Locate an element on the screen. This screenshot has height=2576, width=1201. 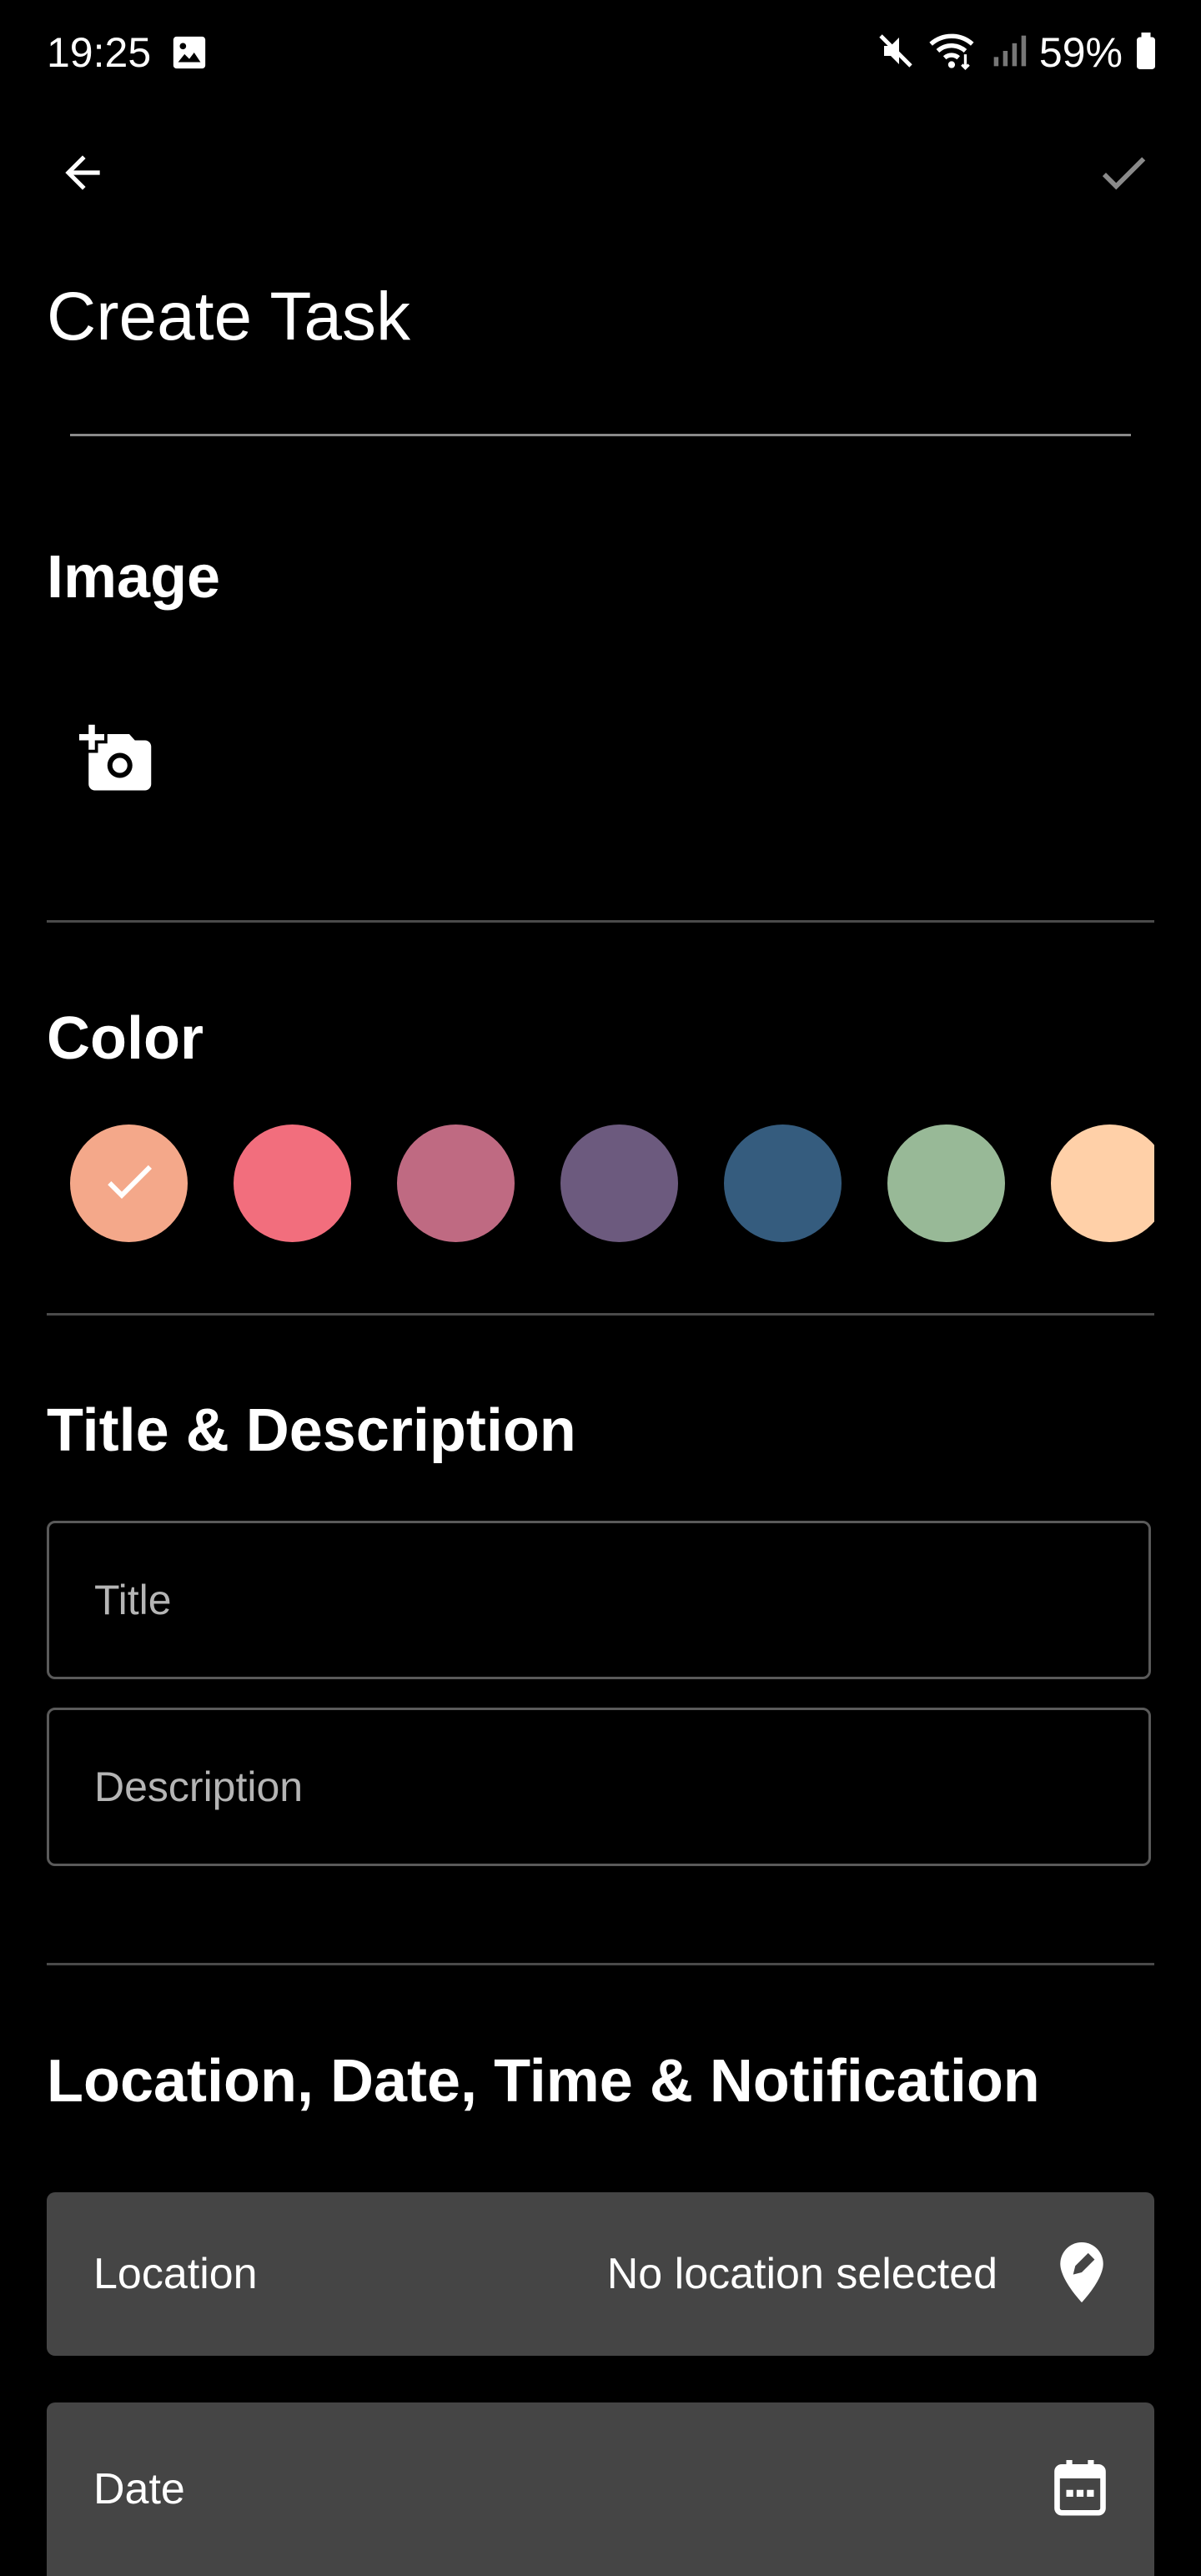
color-swatch-light-peach is located at coordinates (1103, 1183).